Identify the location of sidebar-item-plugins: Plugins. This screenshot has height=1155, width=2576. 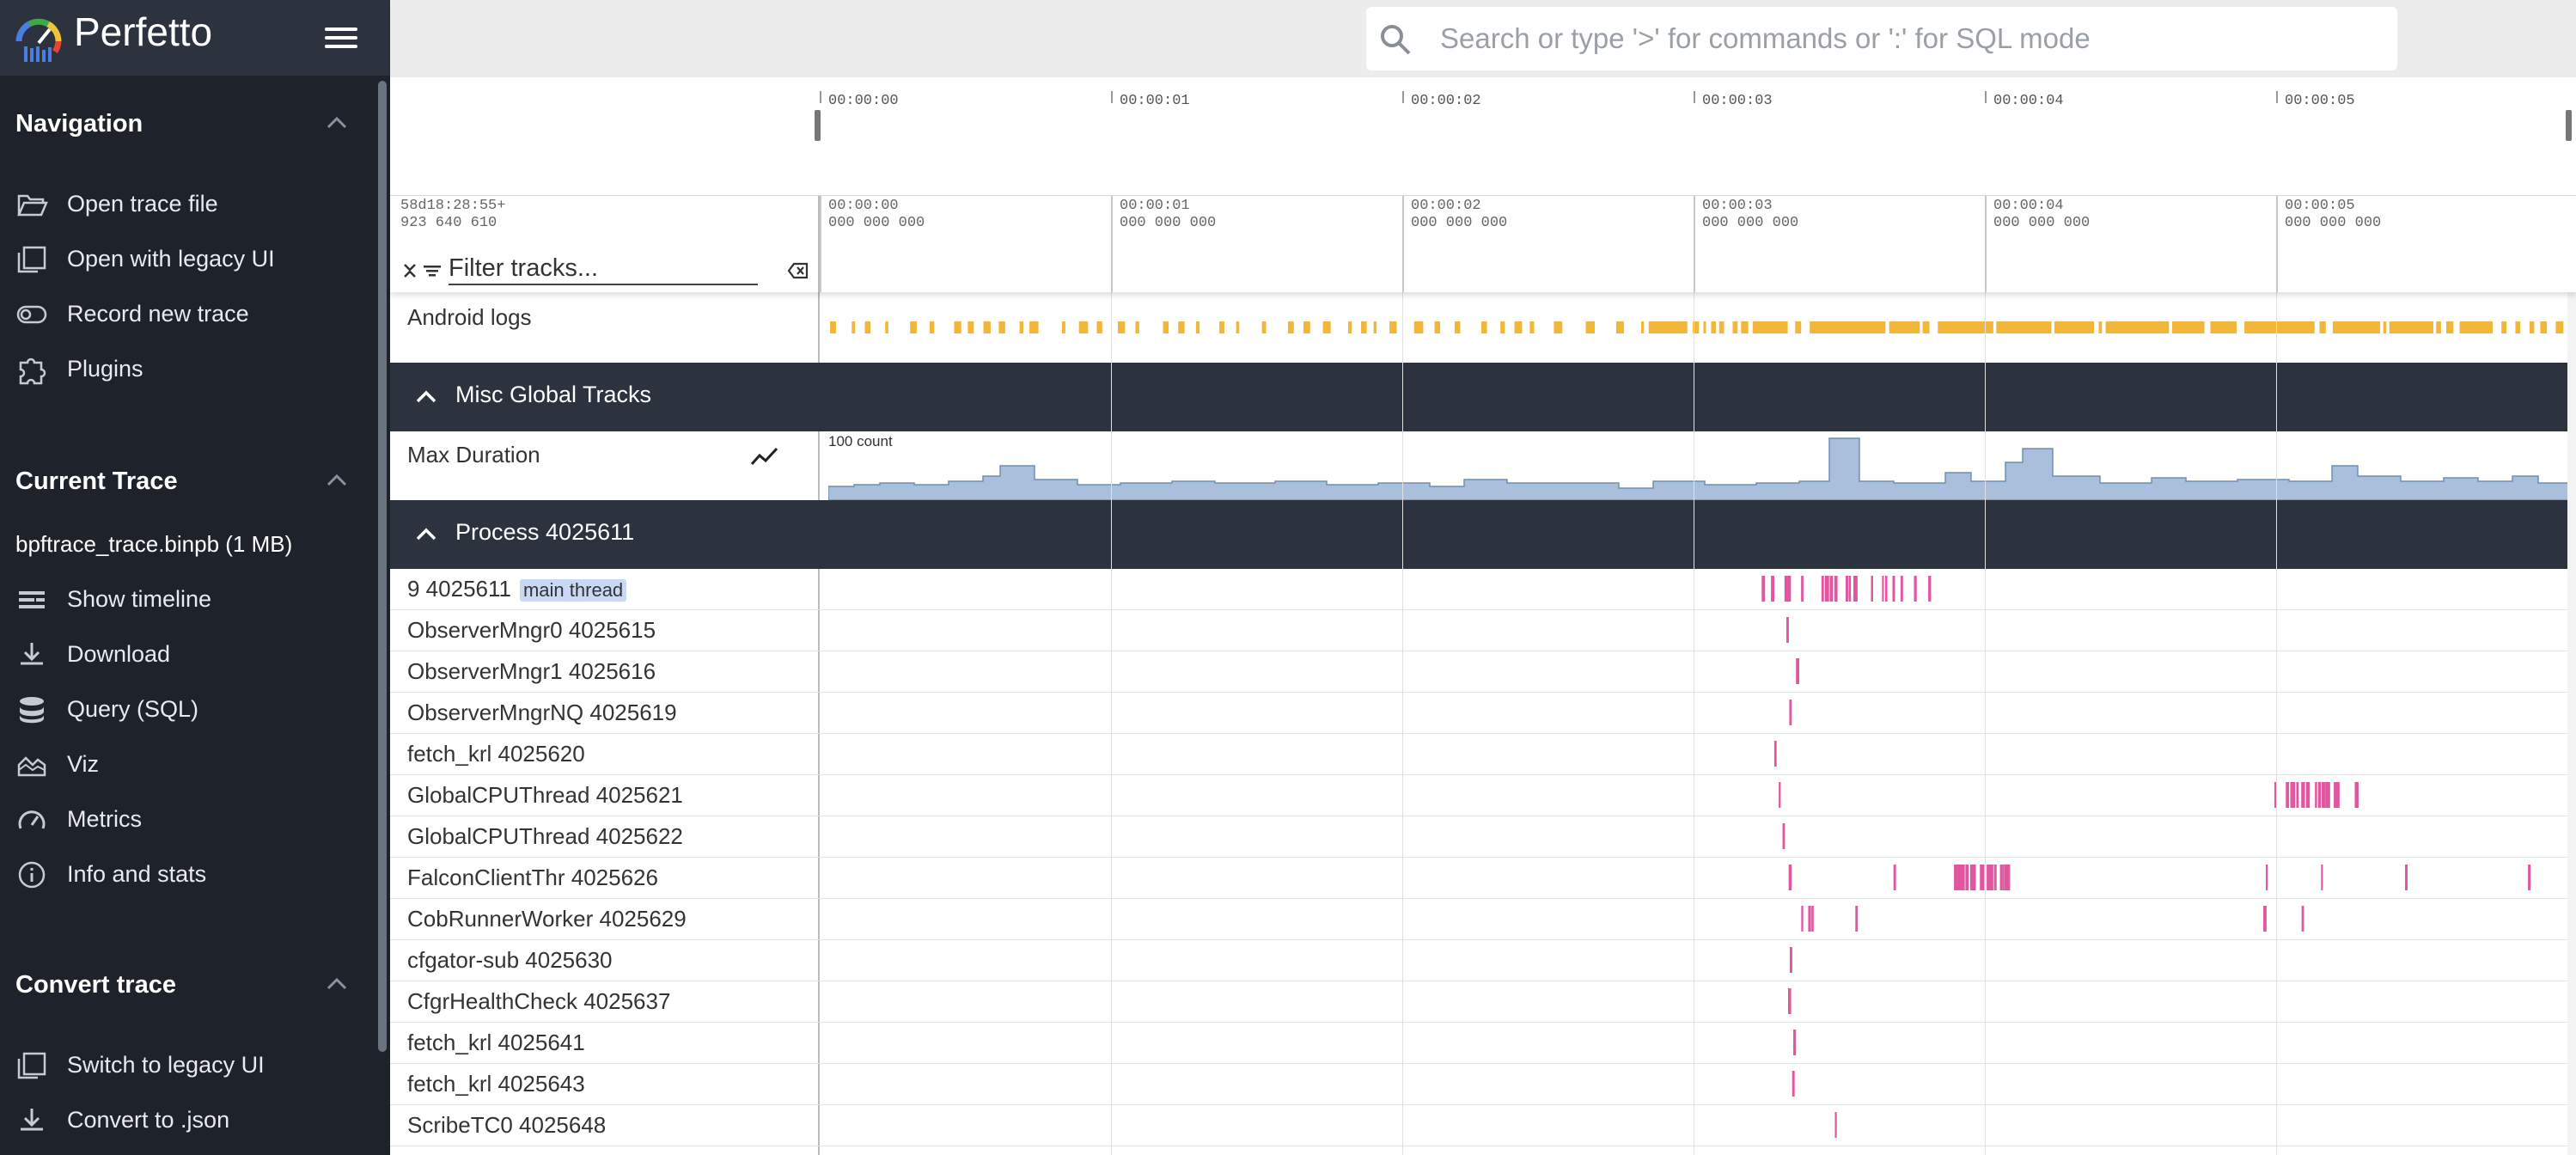
(189, 369).